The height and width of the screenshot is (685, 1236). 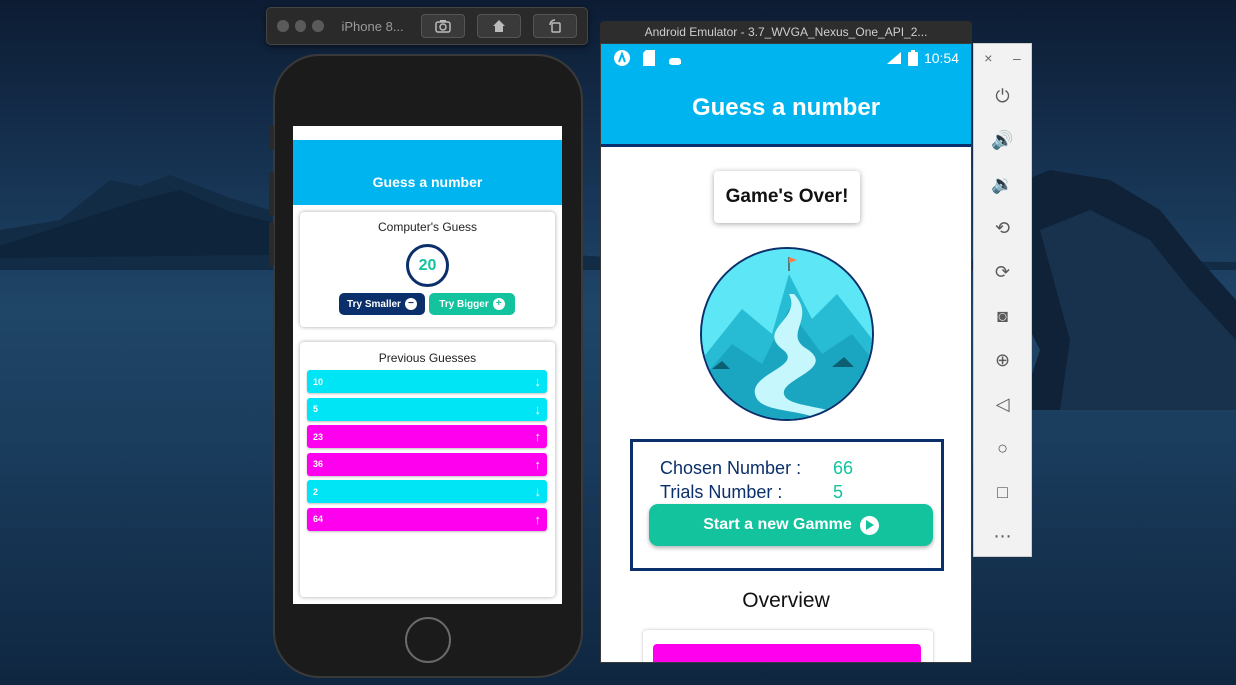 What do you see at coordinates (318, 381) in the screenshot?
I see `guess-value: 10` at bounding box center [318, 381].